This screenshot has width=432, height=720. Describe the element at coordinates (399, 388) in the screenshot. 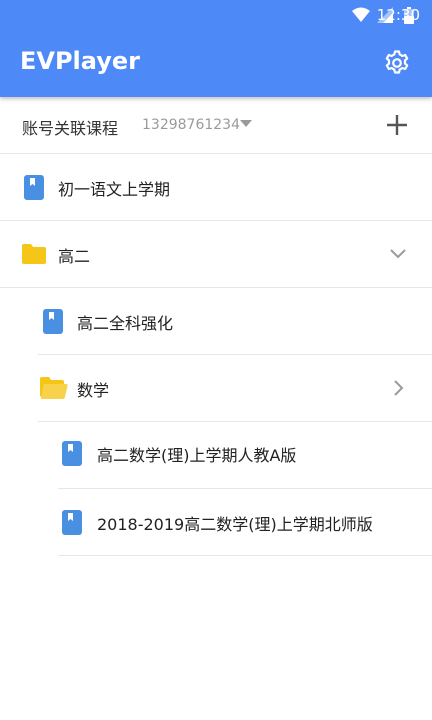

I see `chevron-right-icon` at that location.